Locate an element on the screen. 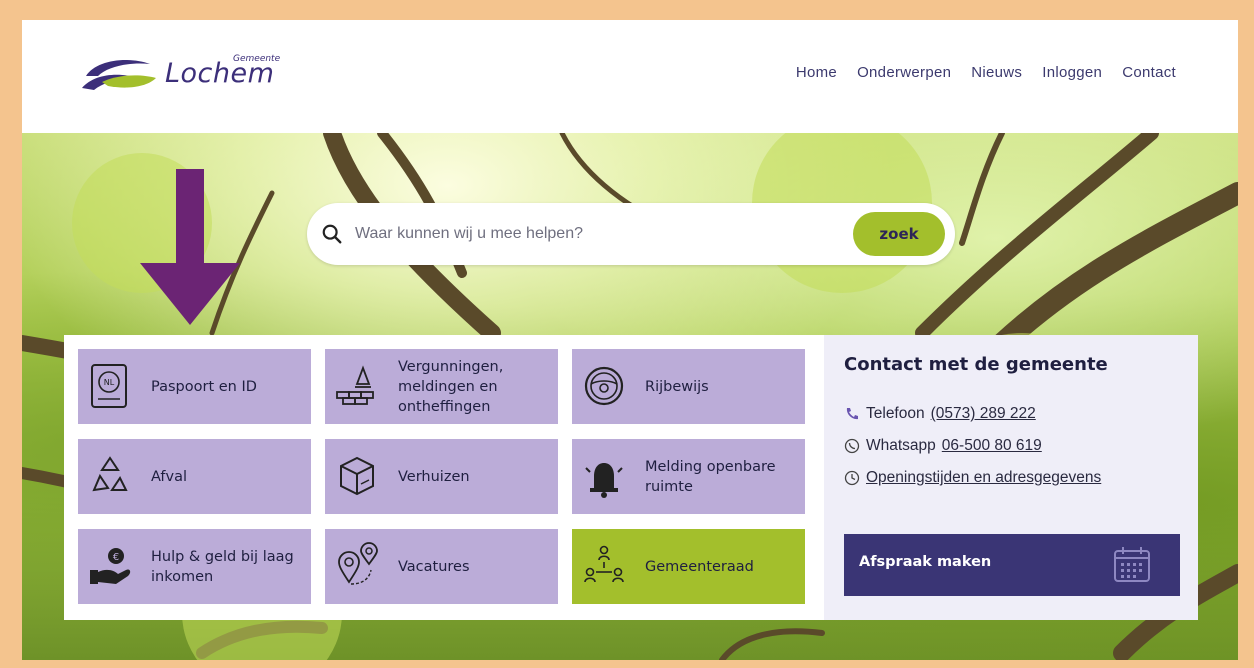 The image size is (1254, 668). nav-nieuws: Nieuws is located at coordinates (996, 72).